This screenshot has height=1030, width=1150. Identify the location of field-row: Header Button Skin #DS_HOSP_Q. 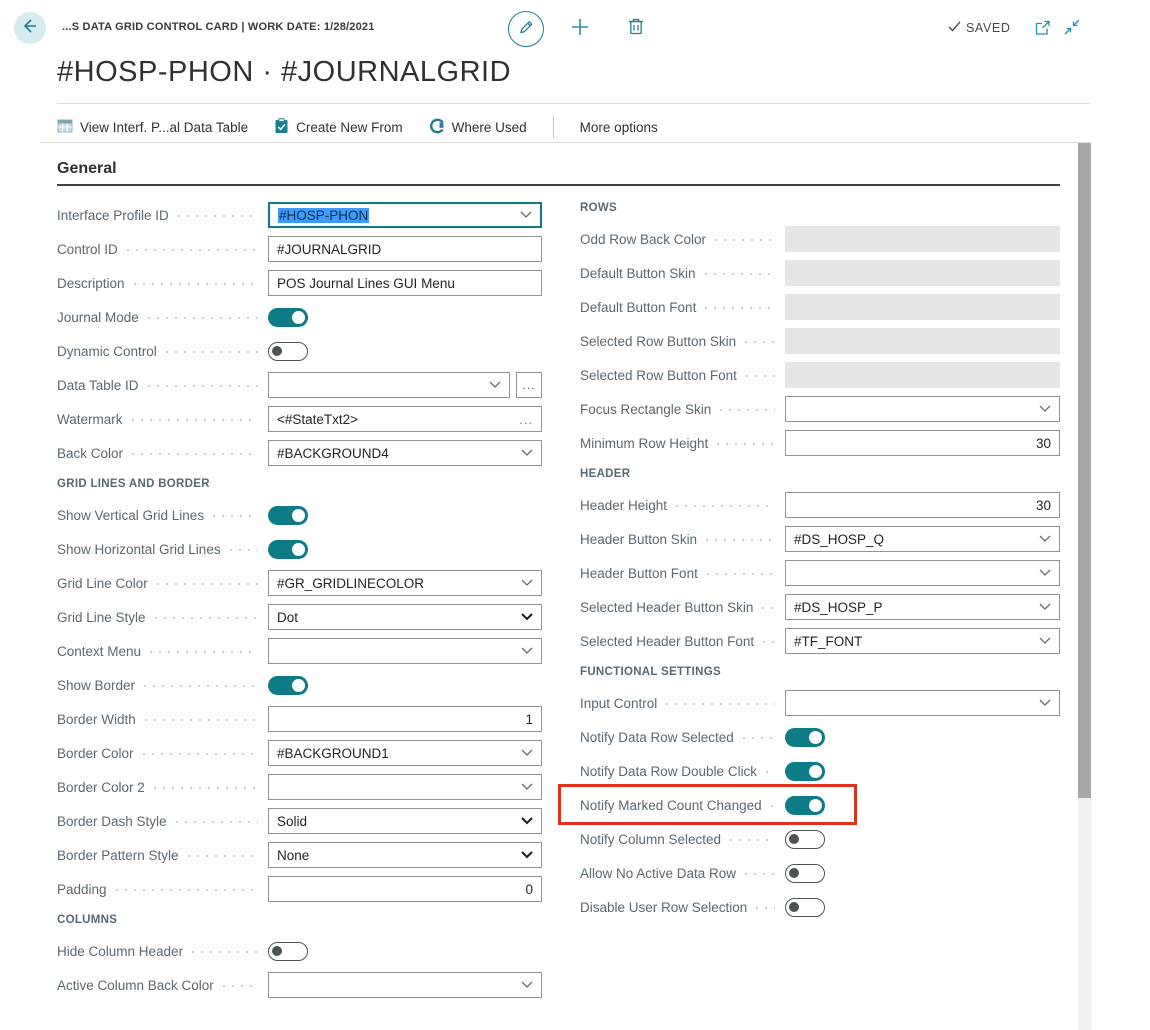
(820, 539).